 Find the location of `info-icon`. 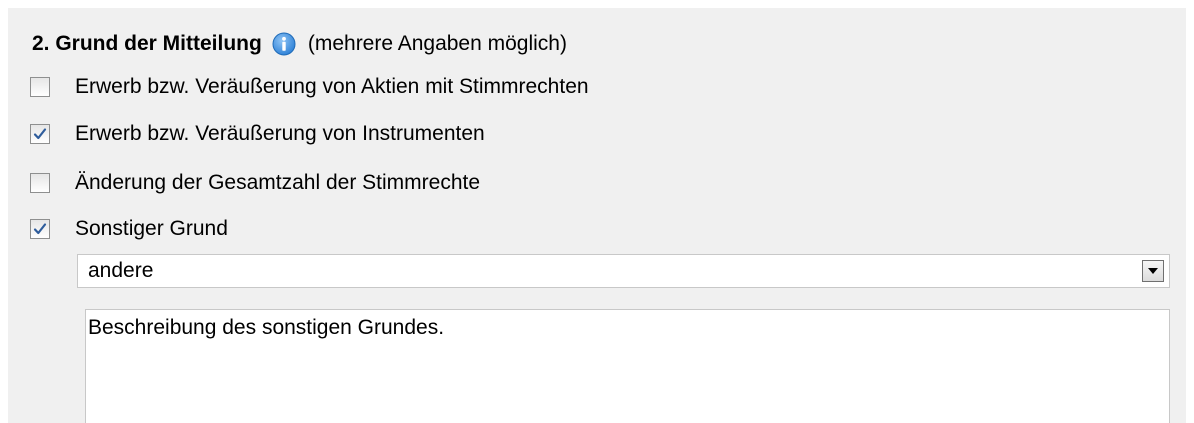

info-icon is located at coordinates (284, 44).